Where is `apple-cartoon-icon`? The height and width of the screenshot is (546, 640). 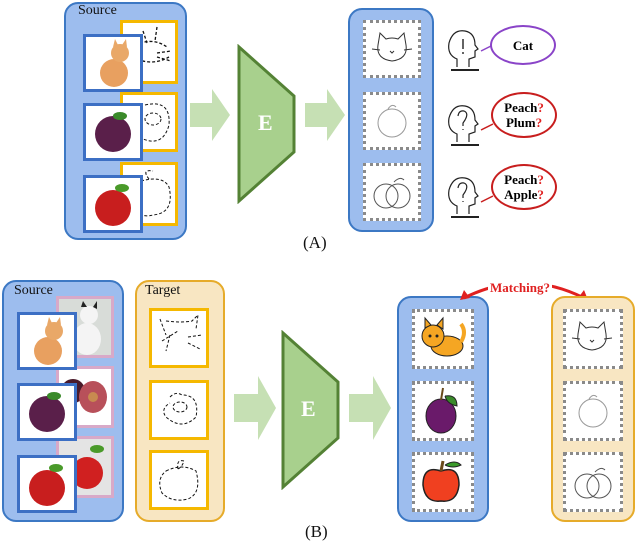 apple-cartoon-icon is located at coordinates (442, 481).